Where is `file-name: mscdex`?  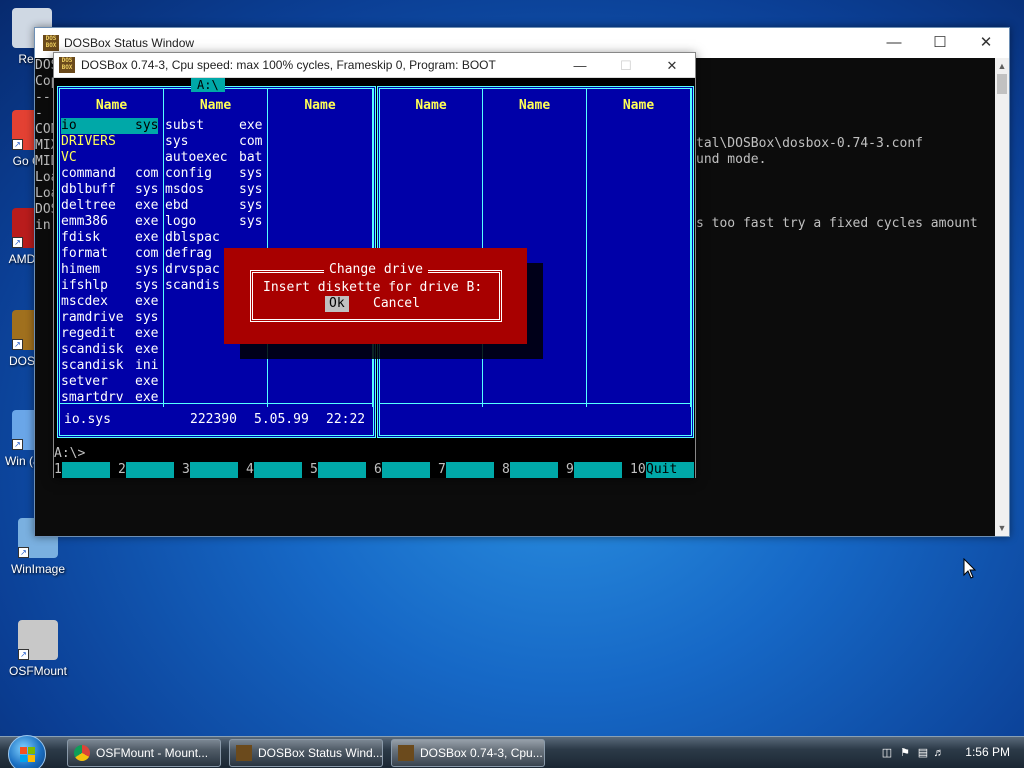
file-name: mscdex is located at coordinates (84, 301).